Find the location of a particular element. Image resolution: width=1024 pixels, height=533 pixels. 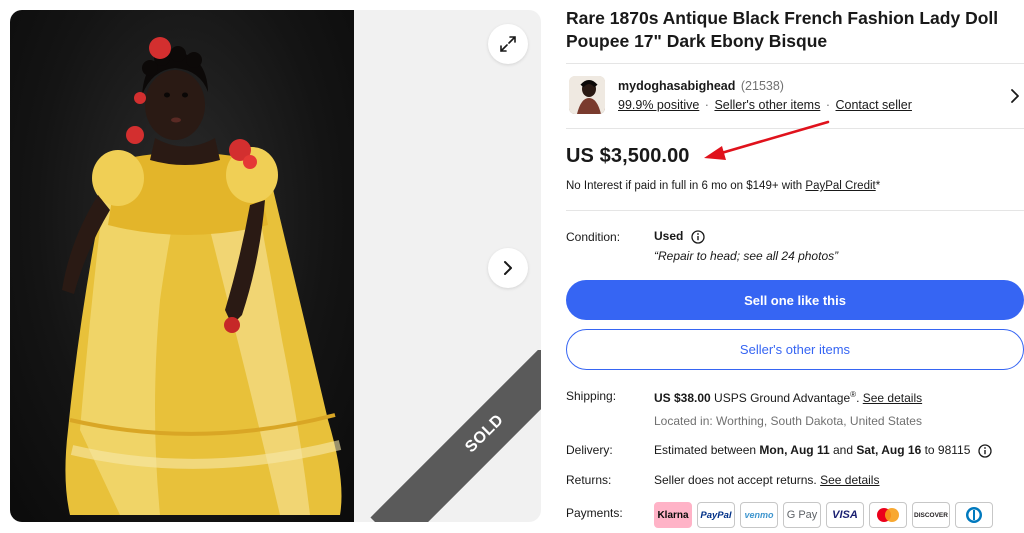

diners-club-icon is located at coordinates (974, 515).